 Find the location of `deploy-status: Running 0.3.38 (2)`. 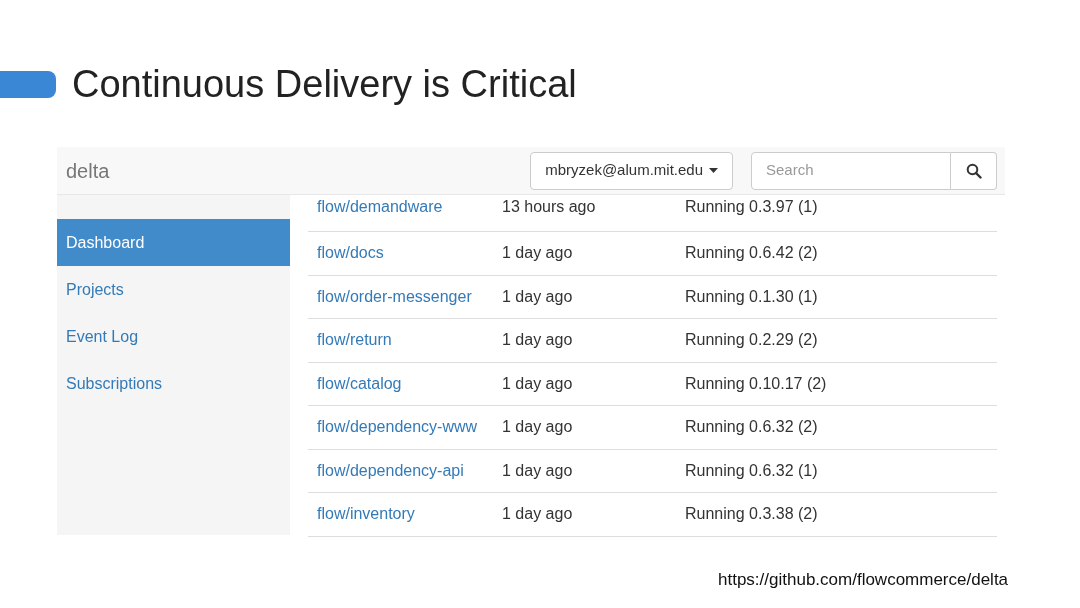

deploy-status: Running 0.3.38 (2) is located at coordinates (751, 514).